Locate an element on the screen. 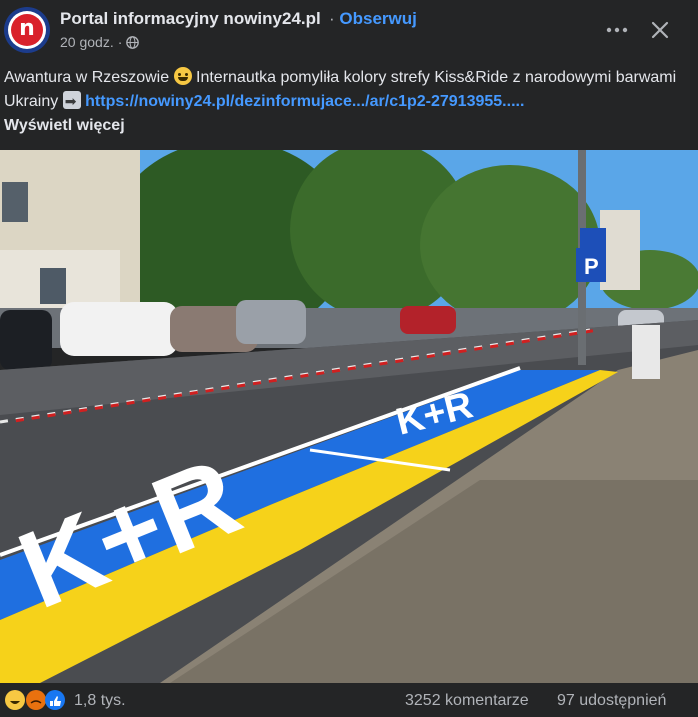 The image size is (698, 717). page-avatar: n is located at coordinates (27, 30).